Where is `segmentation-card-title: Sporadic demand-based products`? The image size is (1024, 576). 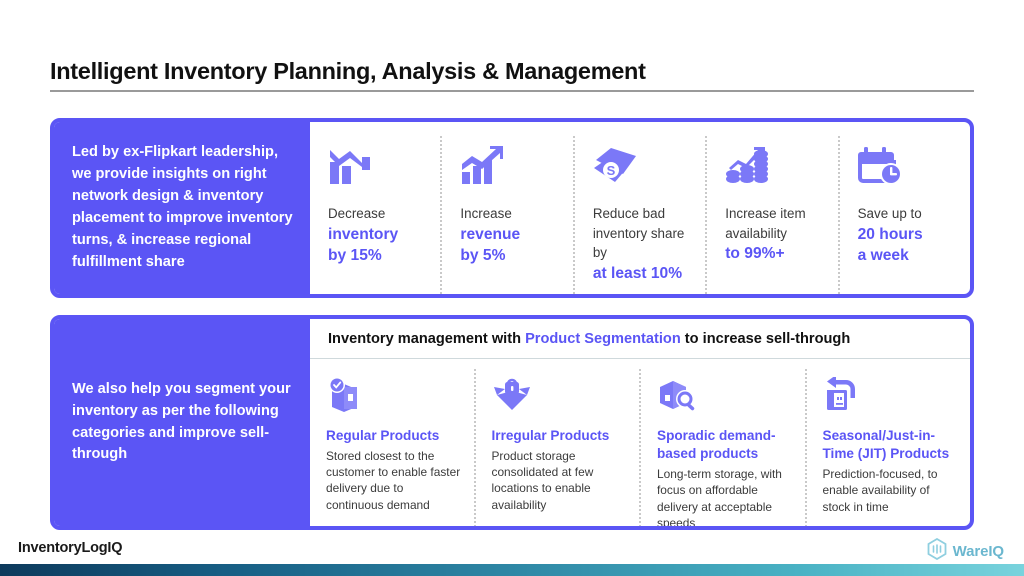
segmentation-card-title: Sporadic demand-based products is located at coordinates (716, 445).